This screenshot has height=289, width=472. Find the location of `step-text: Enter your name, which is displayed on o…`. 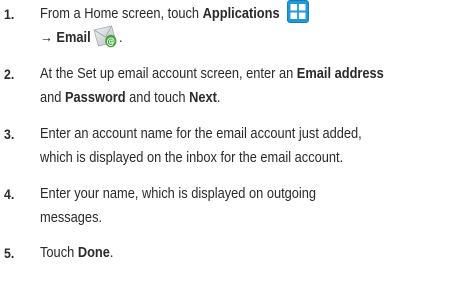

step-text: Enter your name, which is displayed on o… is located at coordinates (231, 206).